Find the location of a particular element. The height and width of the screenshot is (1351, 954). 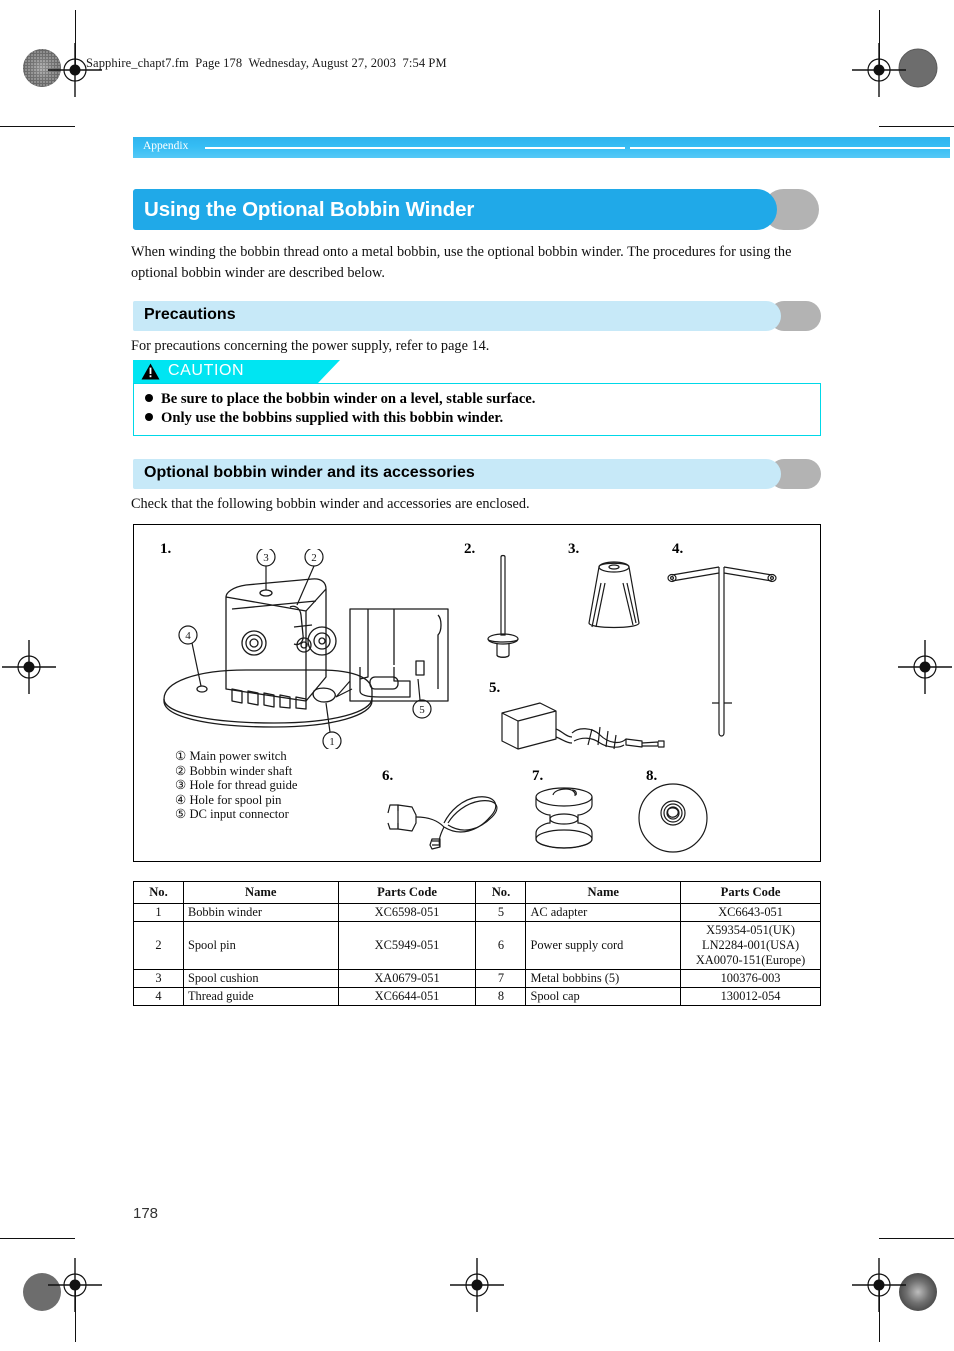

svg-text: 4 is located at coordinates (188, 636).